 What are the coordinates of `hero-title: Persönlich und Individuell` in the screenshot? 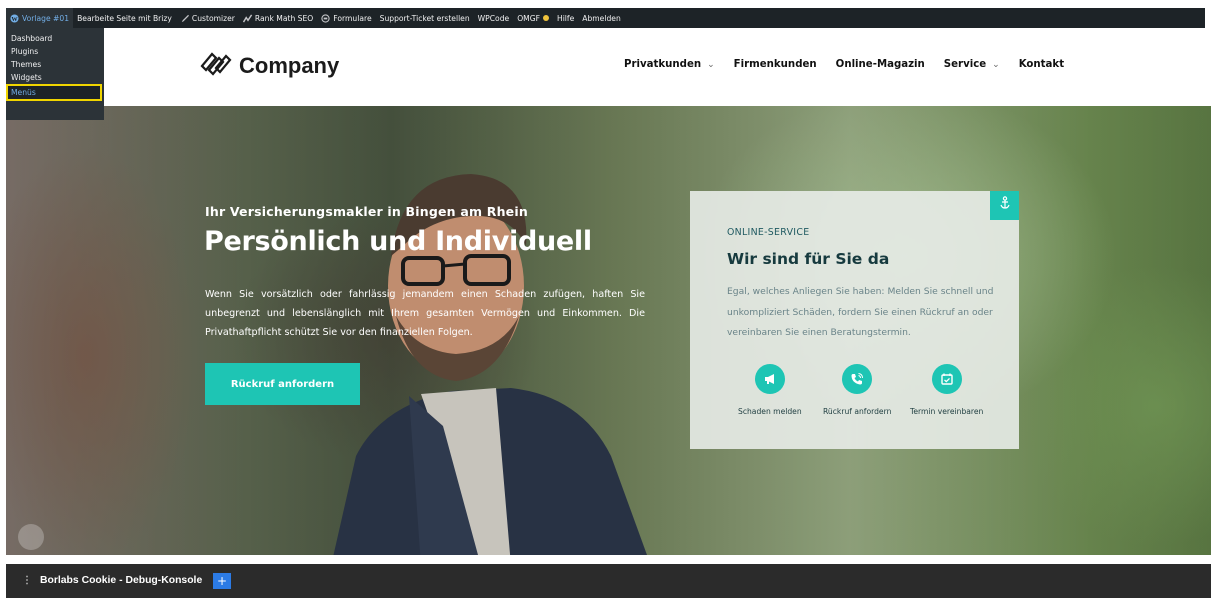 It's located at (398, 241).